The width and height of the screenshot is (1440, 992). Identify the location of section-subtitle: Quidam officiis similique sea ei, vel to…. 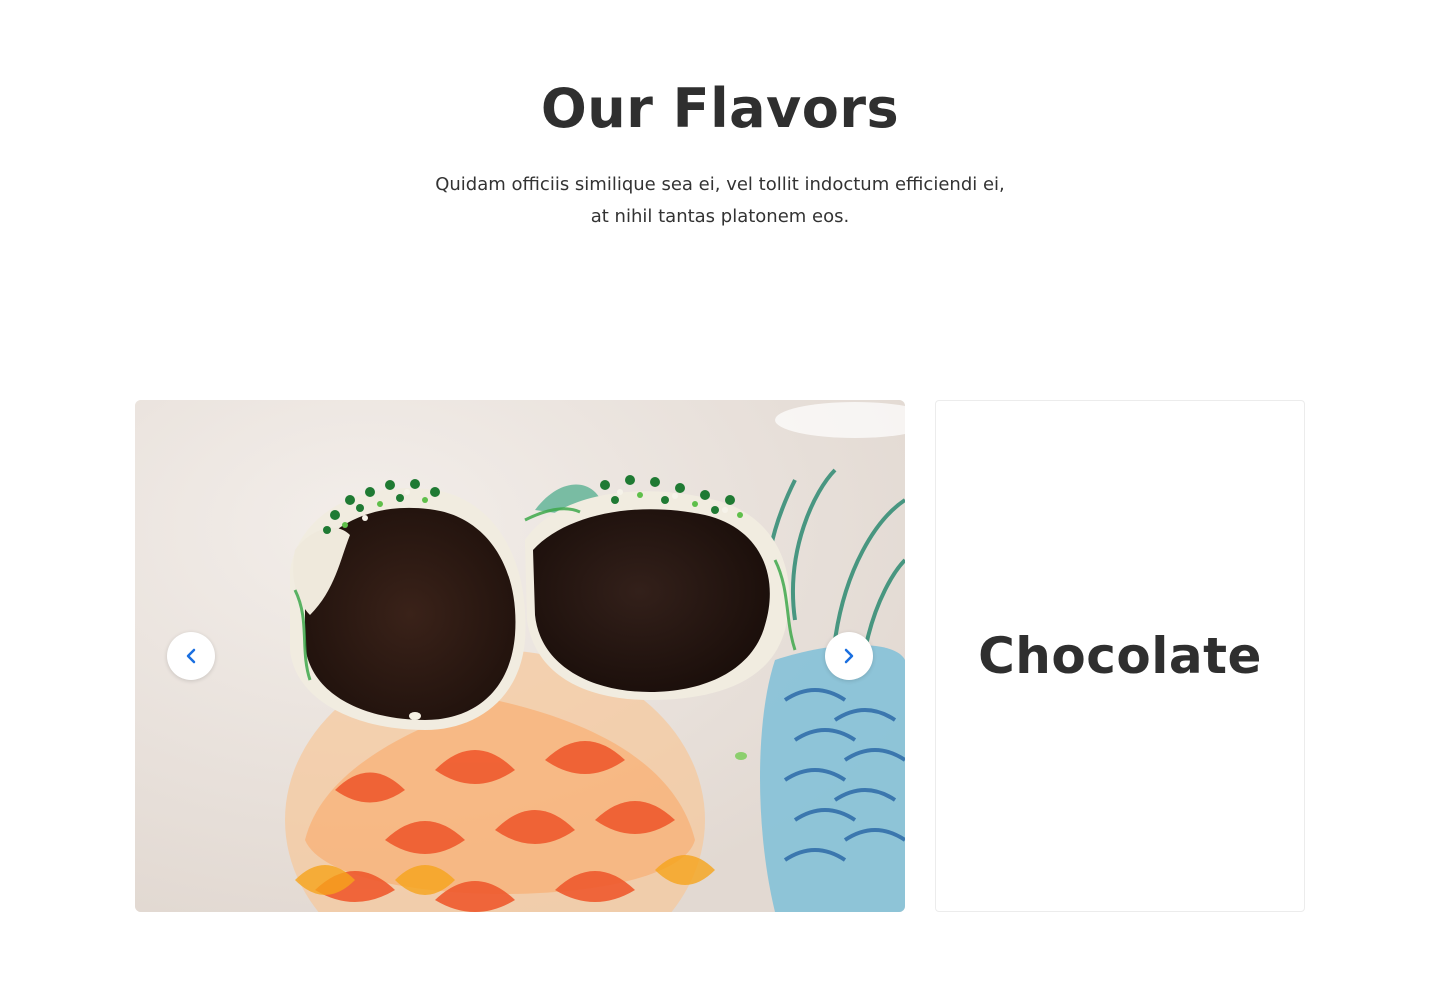
(720, 200).